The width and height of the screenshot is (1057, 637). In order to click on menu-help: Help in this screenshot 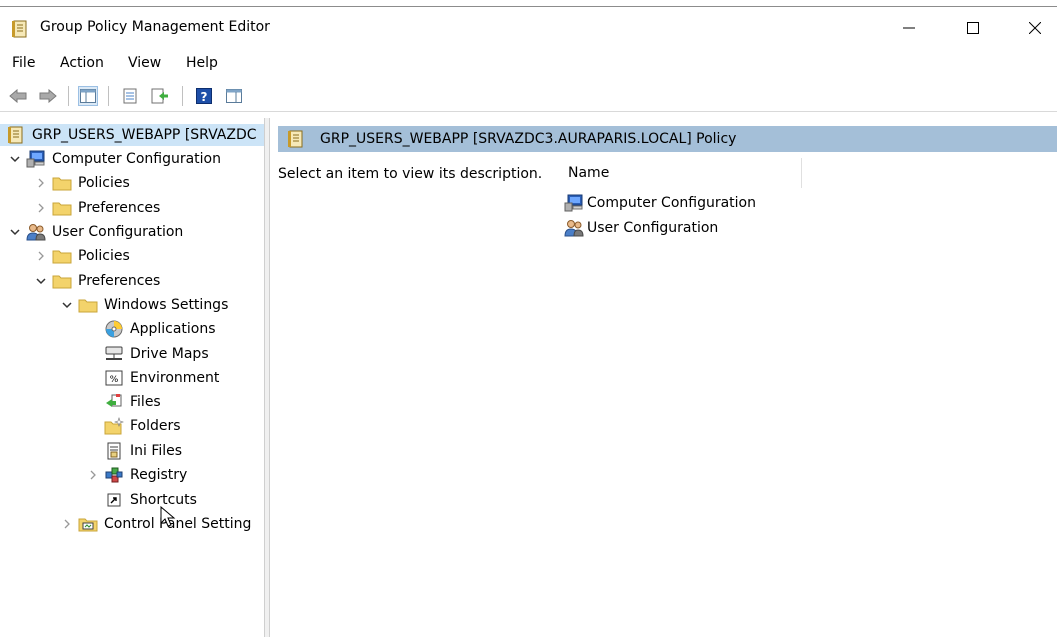, I will do `click(202, 63)`.